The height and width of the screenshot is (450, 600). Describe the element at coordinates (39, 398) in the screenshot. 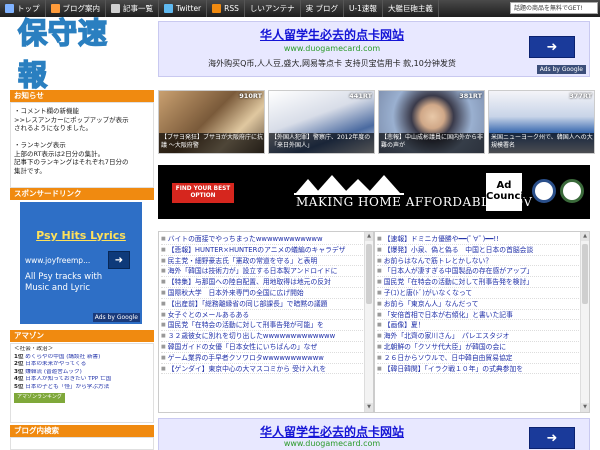

I see `amazon-ranking-button: アマゾンランキング` at that location.